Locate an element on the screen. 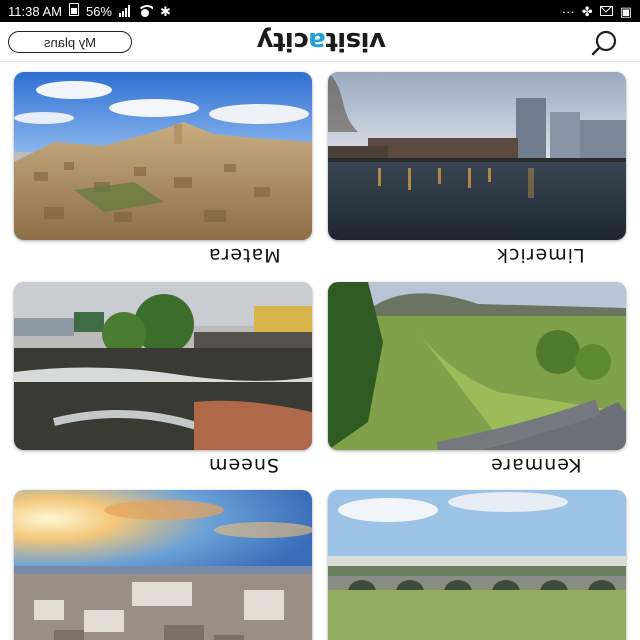 The width and height of the screenshot is (640, 640). city-card-limerick is located at coordinates (477, 156).